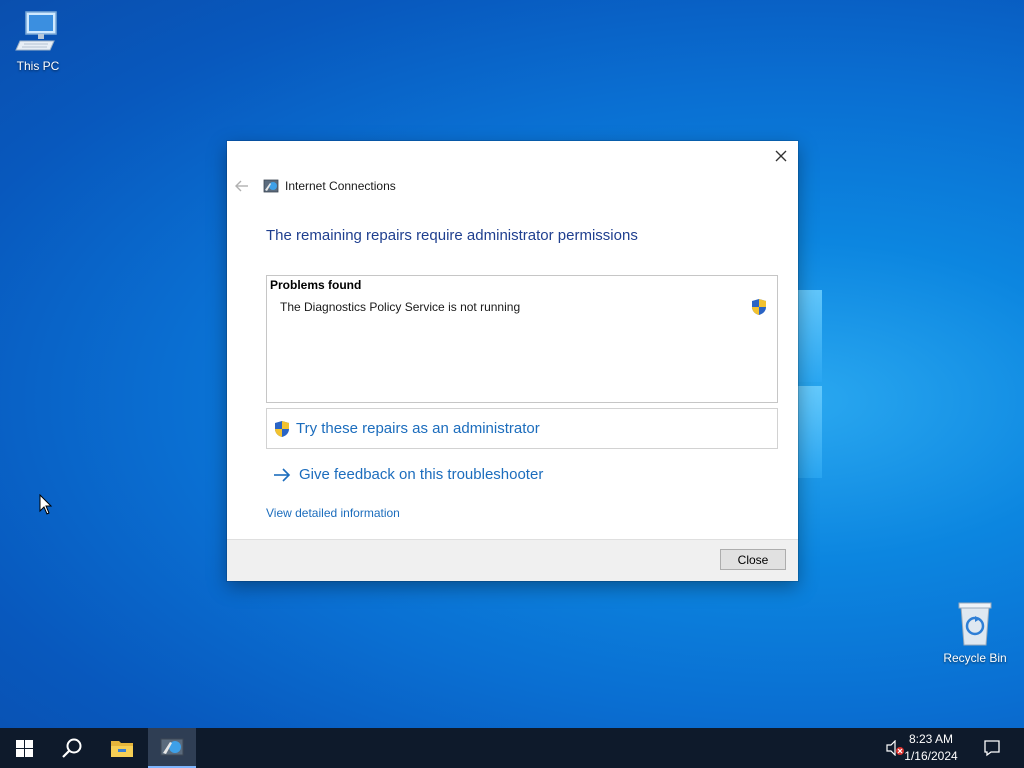 The image size is (1024, 768). I want to click on troubleshooter-taskbar-button, so click(172, 748).